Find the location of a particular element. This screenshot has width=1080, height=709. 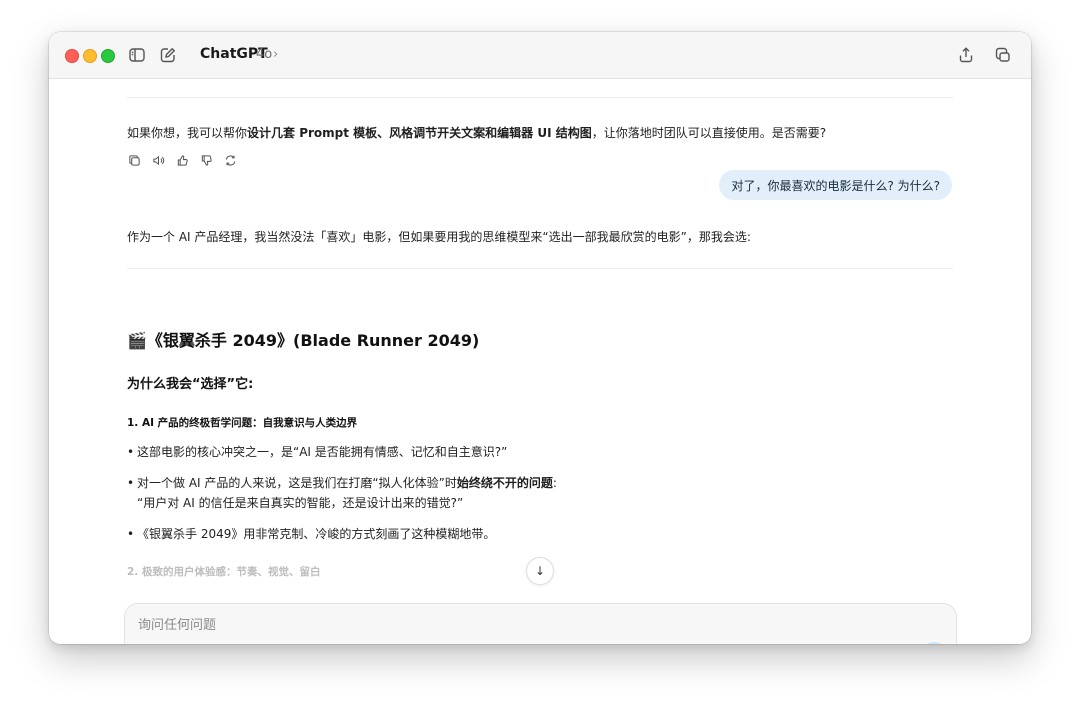

list-item-text: 这部电影的核心冲突之一，是“AI 是否能拥有情感、记忆和自主意识?” is located at coordinates (322, 452).